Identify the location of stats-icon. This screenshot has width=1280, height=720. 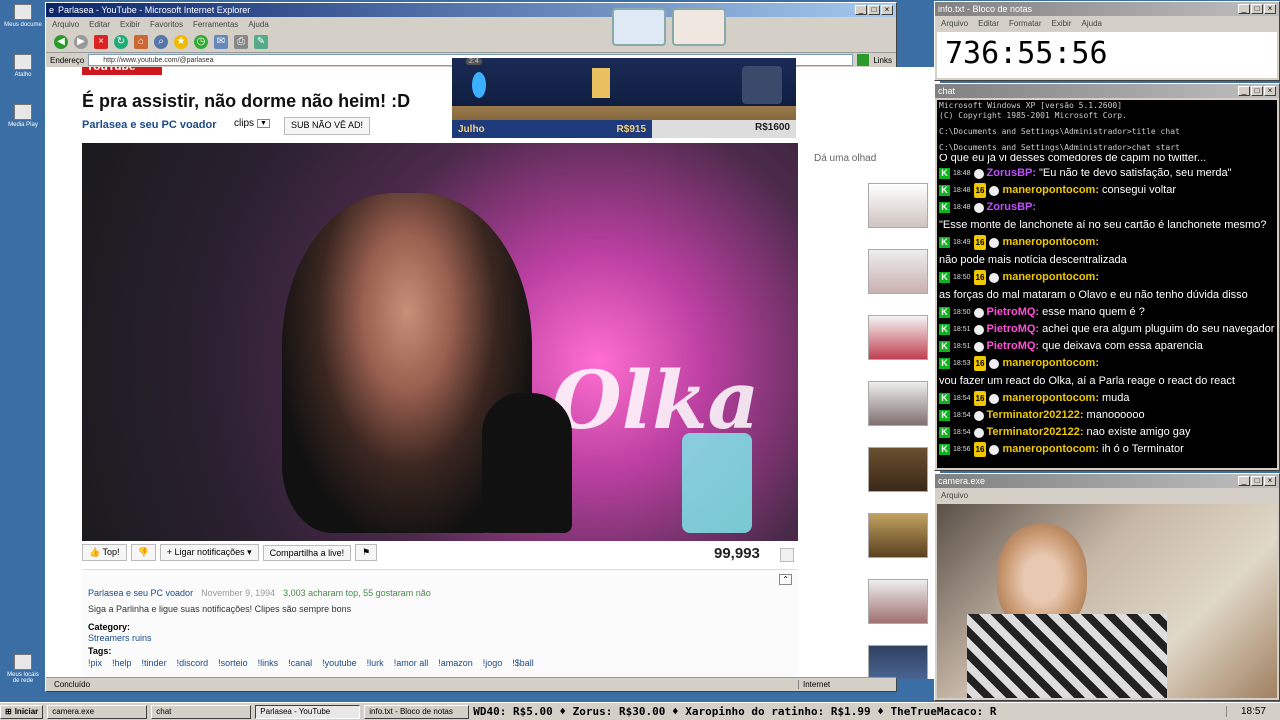
(787, 555).